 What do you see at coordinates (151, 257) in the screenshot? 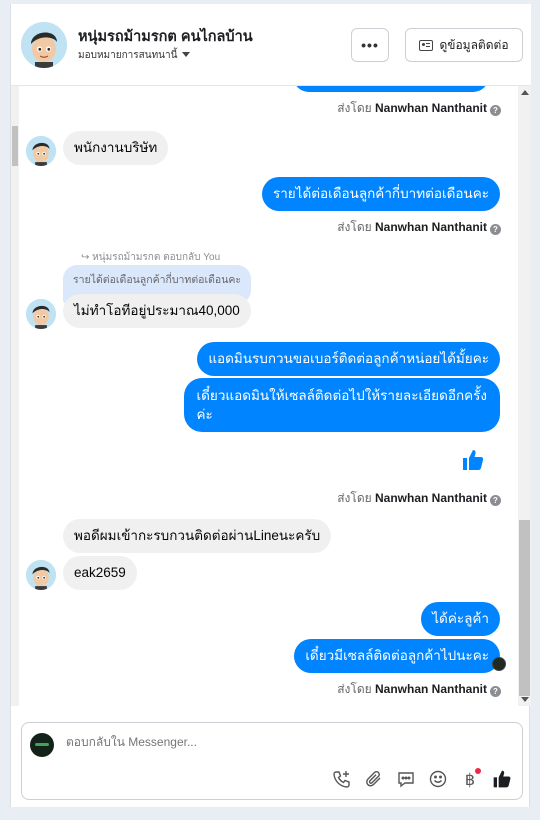
I see `reply-label: ↪ หนุ่มรถม้ามรกต ตอบกลับ You` at bounding box center [151, 257].